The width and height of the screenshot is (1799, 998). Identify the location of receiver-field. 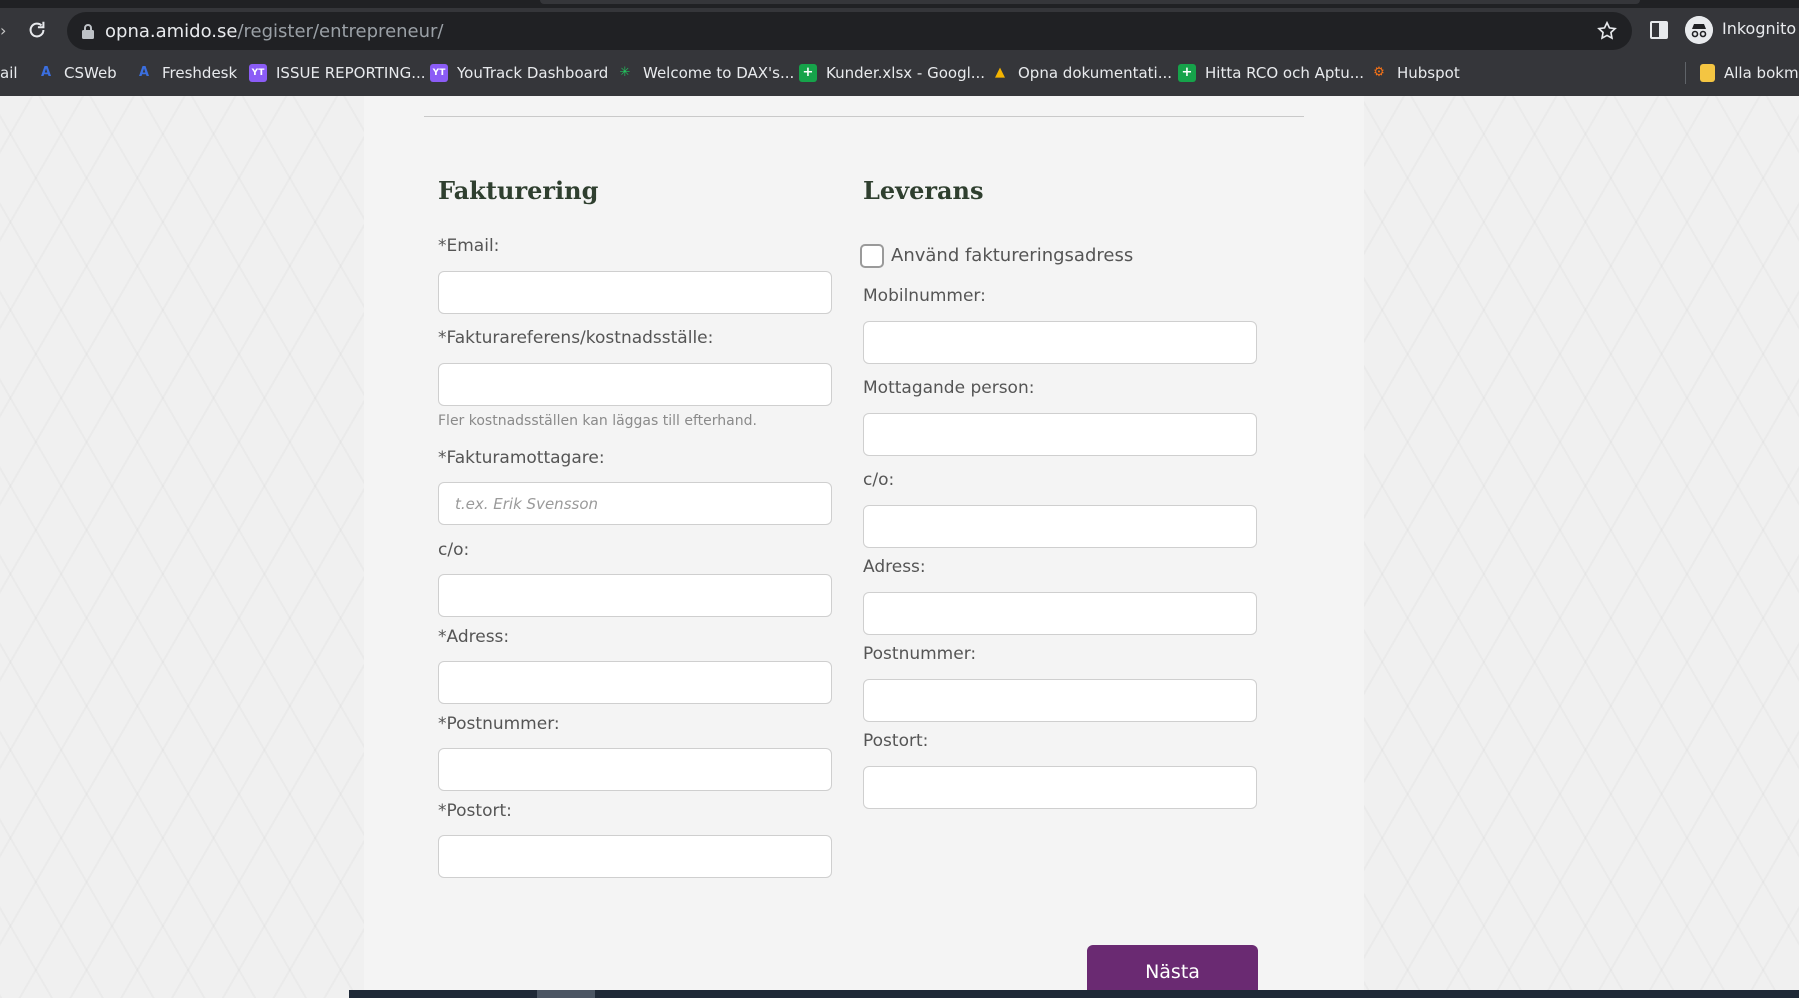
(1060, 434).